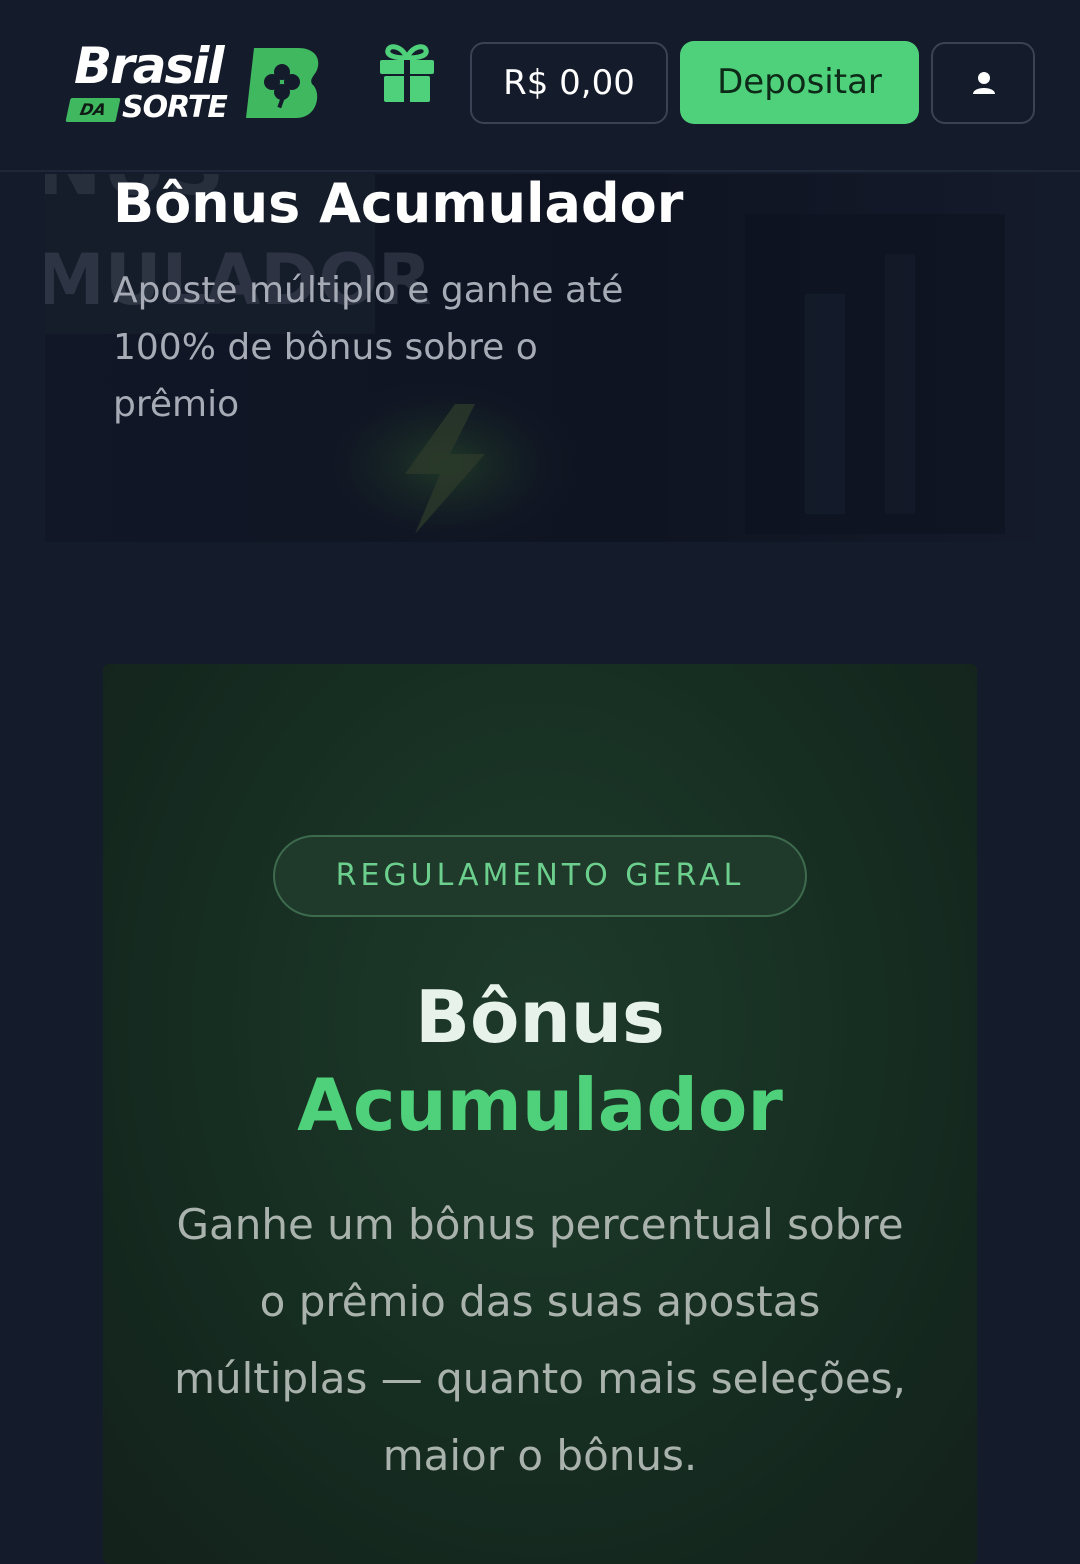  Describe the element at coordinates (569, 83) in the screenshot. I see `balance-display: R$ 0,00` at that location.